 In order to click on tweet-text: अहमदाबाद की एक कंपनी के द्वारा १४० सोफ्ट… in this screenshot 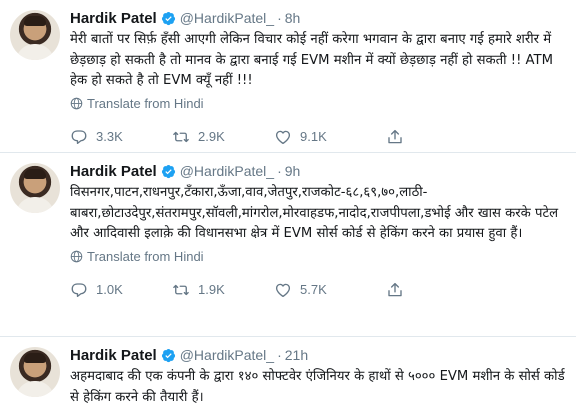, I will do `click(317, 387)`.